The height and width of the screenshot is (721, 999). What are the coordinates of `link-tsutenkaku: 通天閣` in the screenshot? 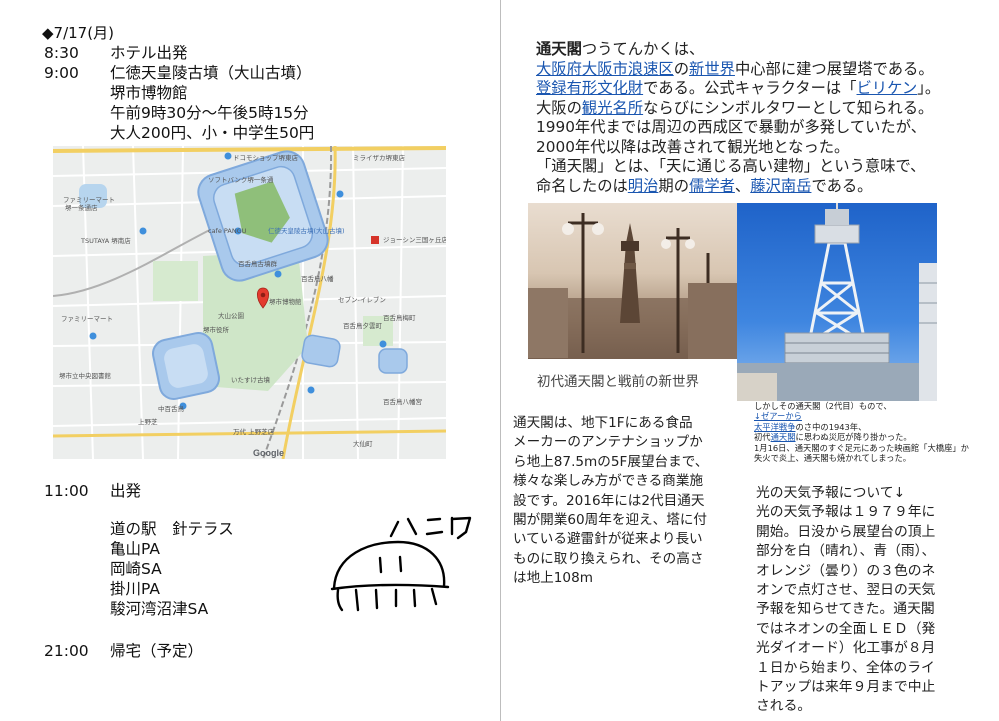 It's located at (783, 437).